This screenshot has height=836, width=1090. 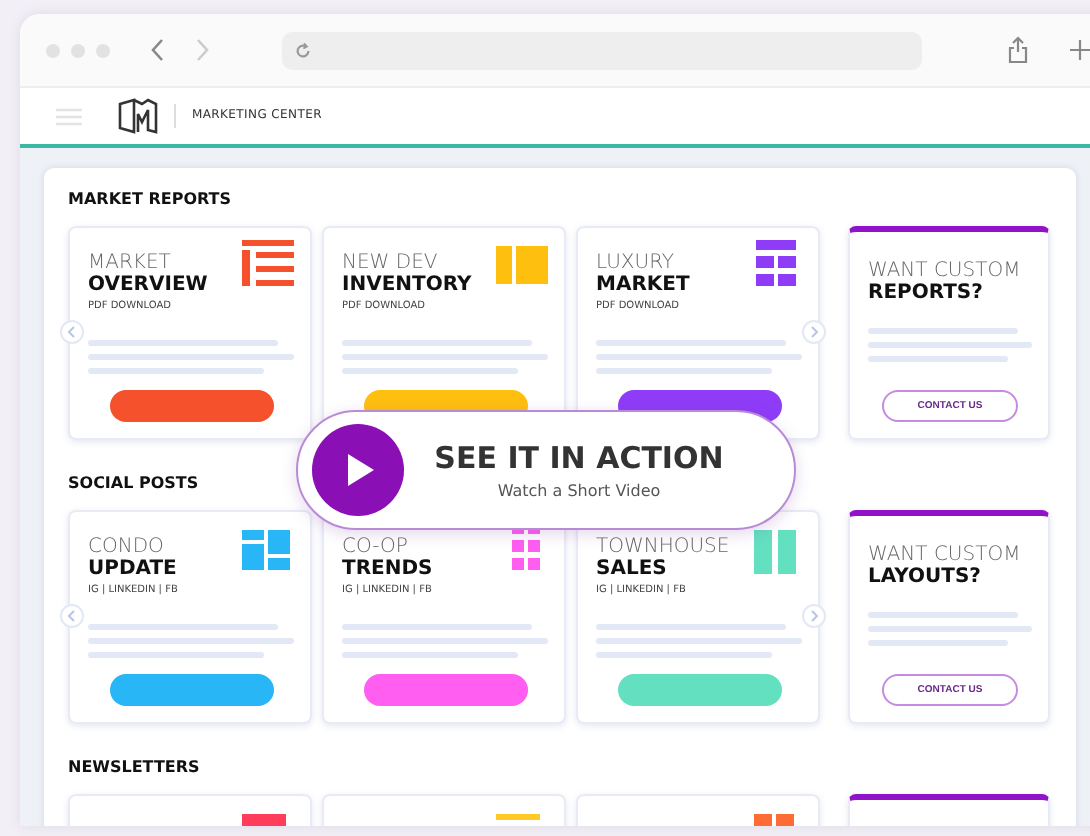 I want to click on card-title-light: CONDO, so click(x=127, y=547).